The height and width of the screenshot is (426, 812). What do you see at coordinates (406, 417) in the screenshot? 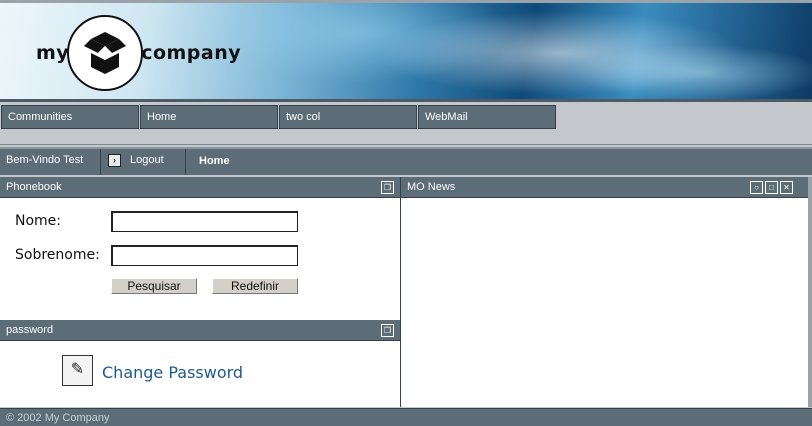
I see `footer-copyright: © 2002 My Company` at bounding box center [406, 417].